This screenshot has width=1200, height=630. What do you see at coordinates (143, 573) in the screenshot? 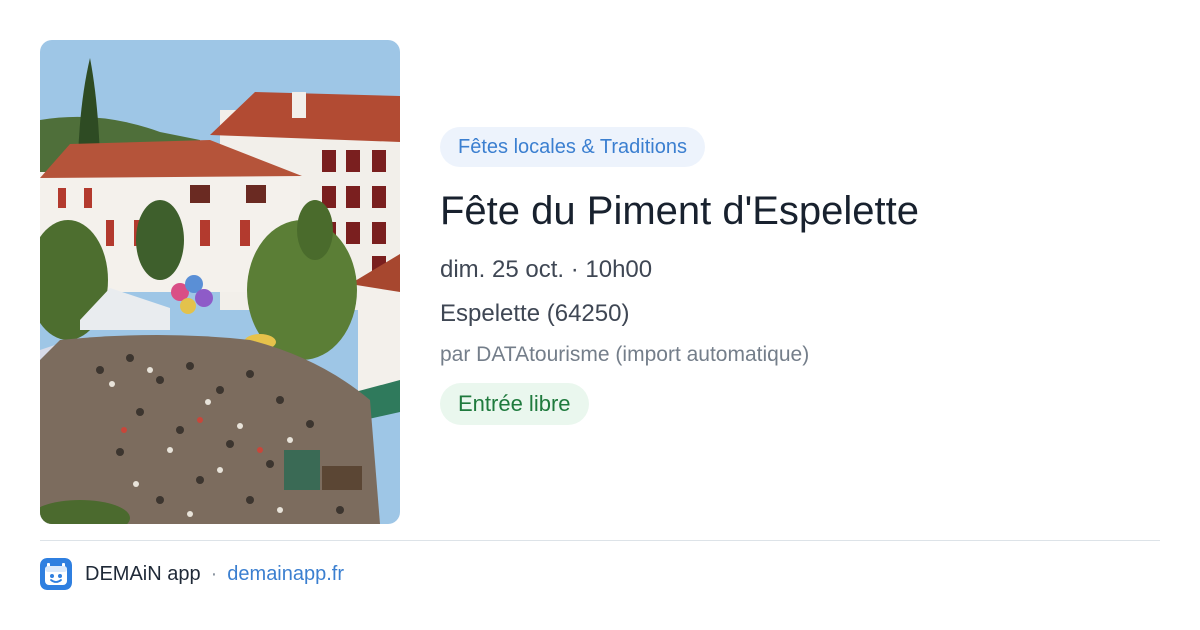
I see `app-name: DEMAiN app` at bounding box center [143, 573].